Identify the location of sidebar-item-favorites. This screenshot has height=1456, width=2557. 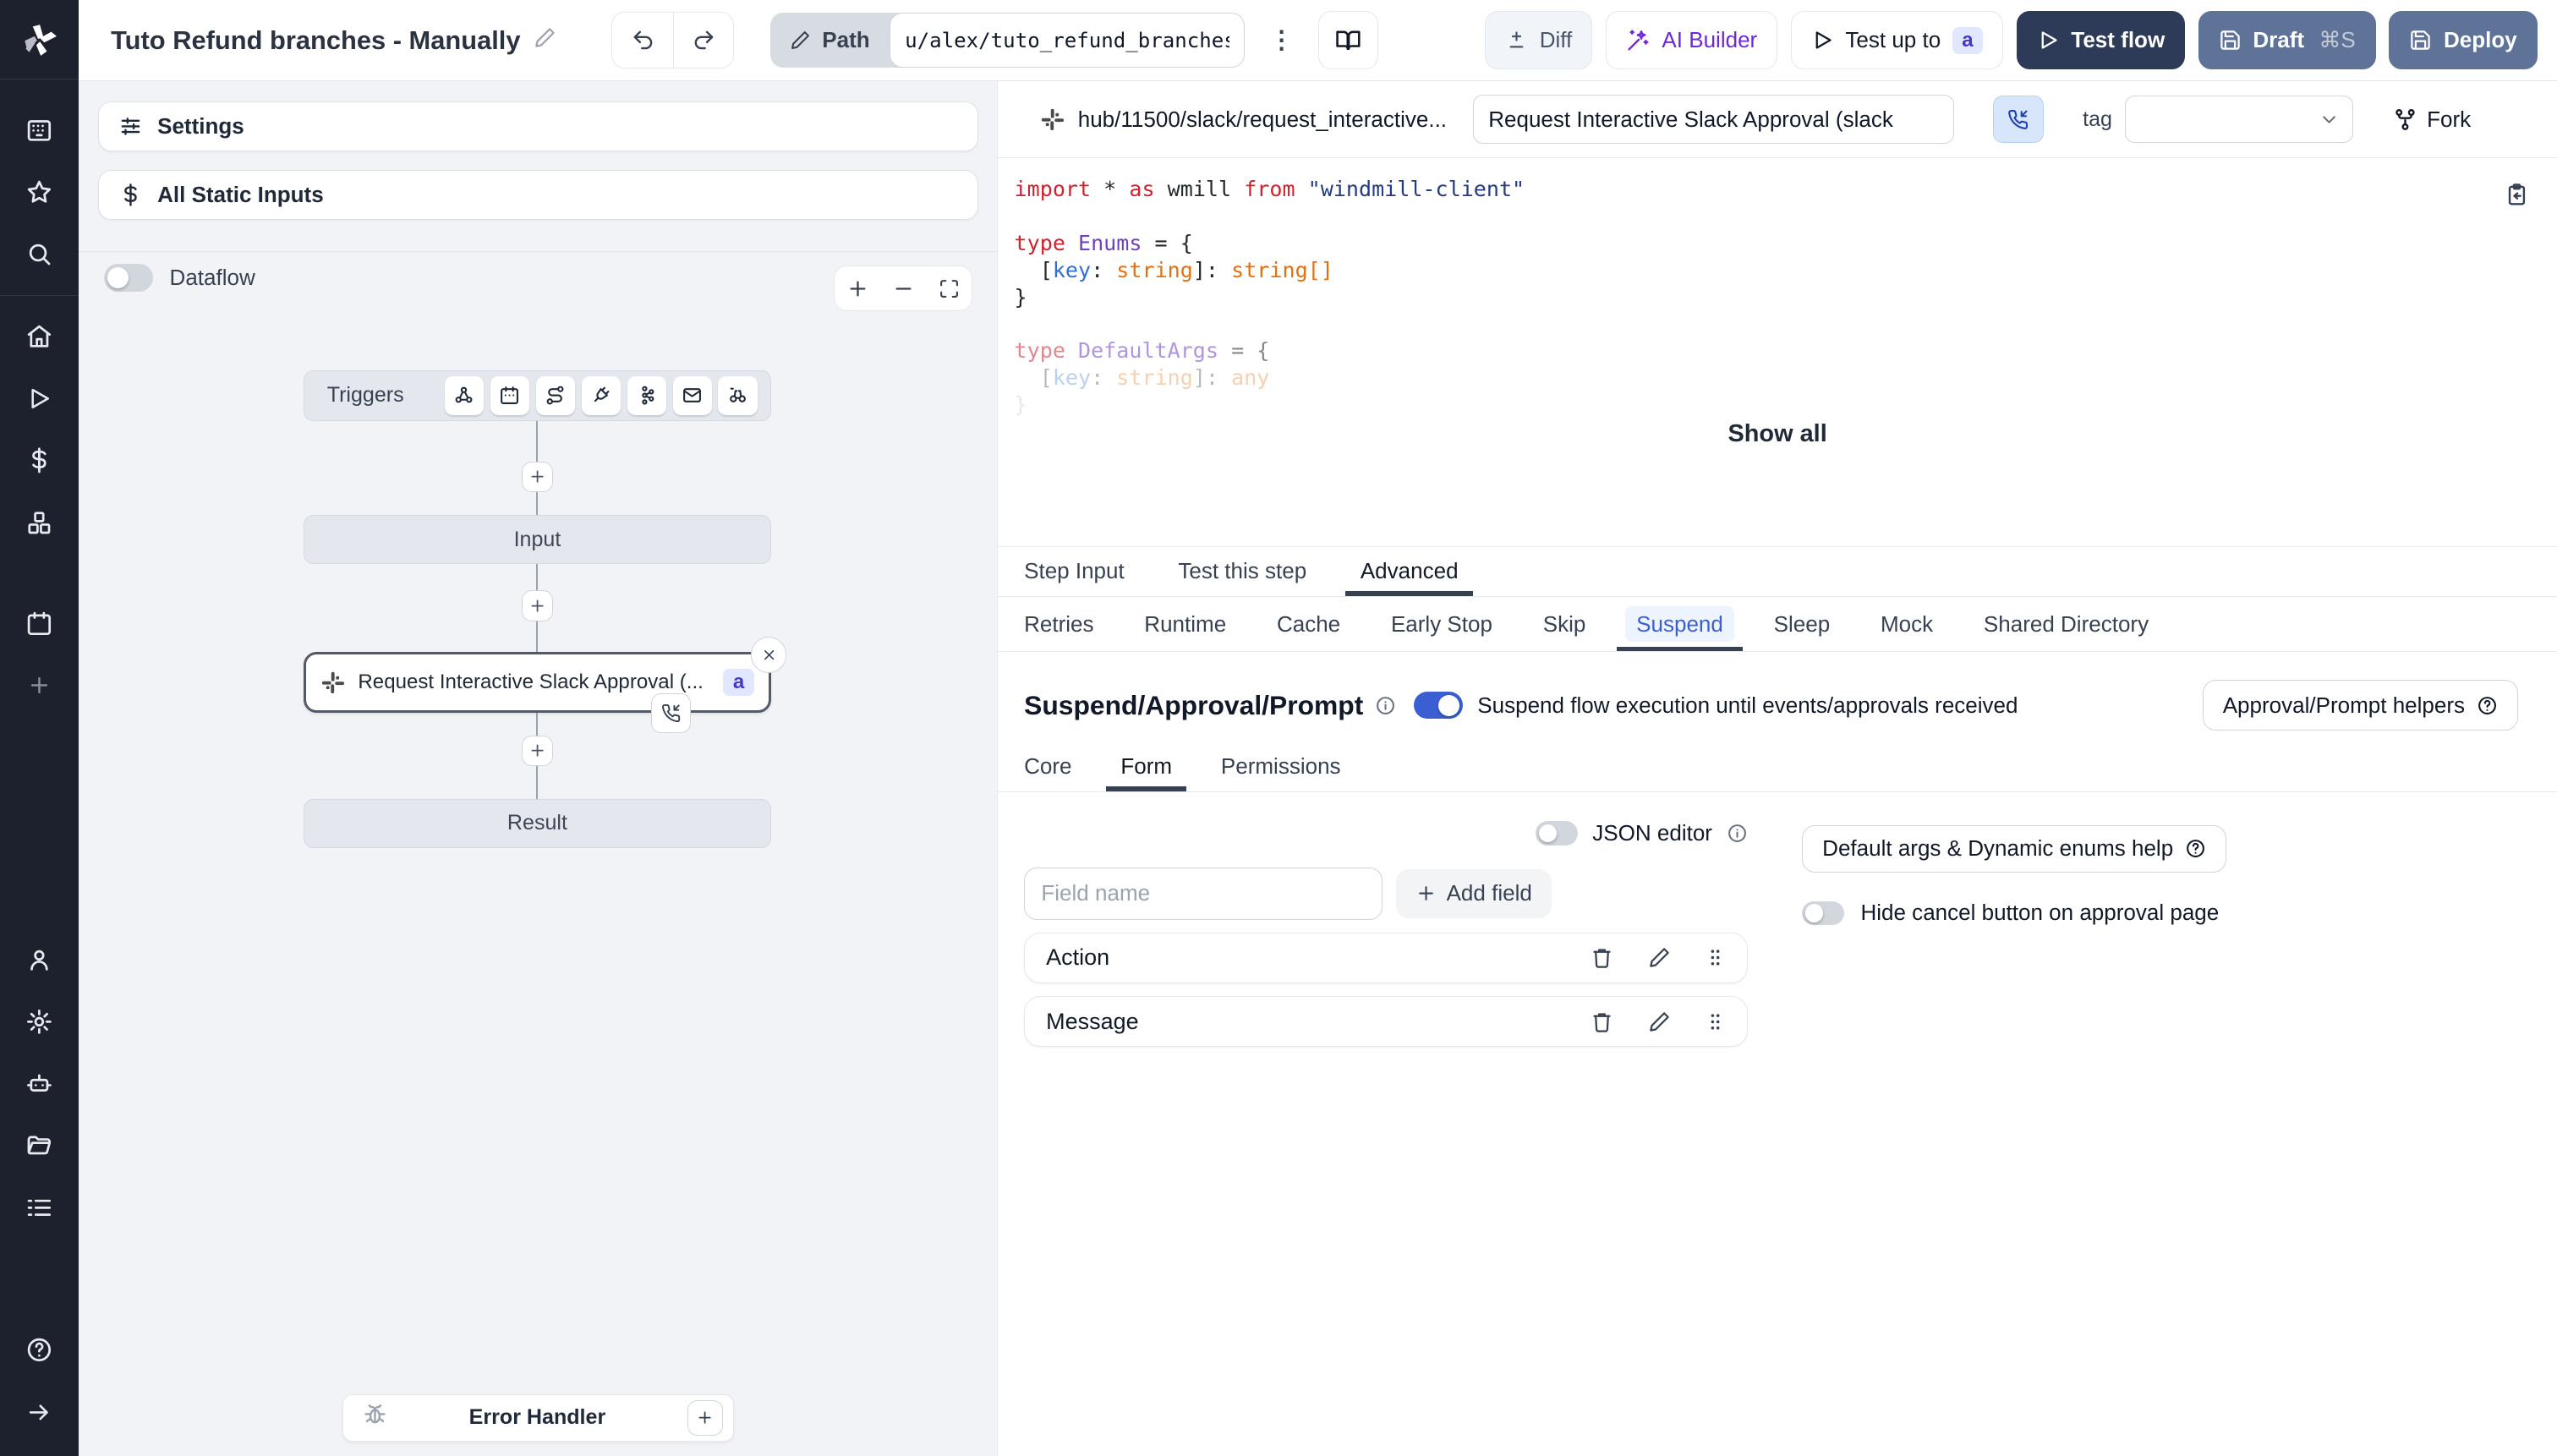
(39, 192).